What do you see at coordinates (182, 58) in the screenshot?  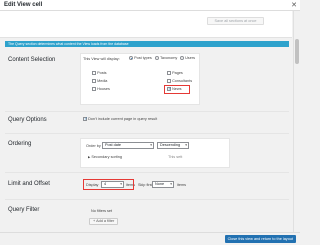 I see `radio-users` at bounding box center [182, 58].